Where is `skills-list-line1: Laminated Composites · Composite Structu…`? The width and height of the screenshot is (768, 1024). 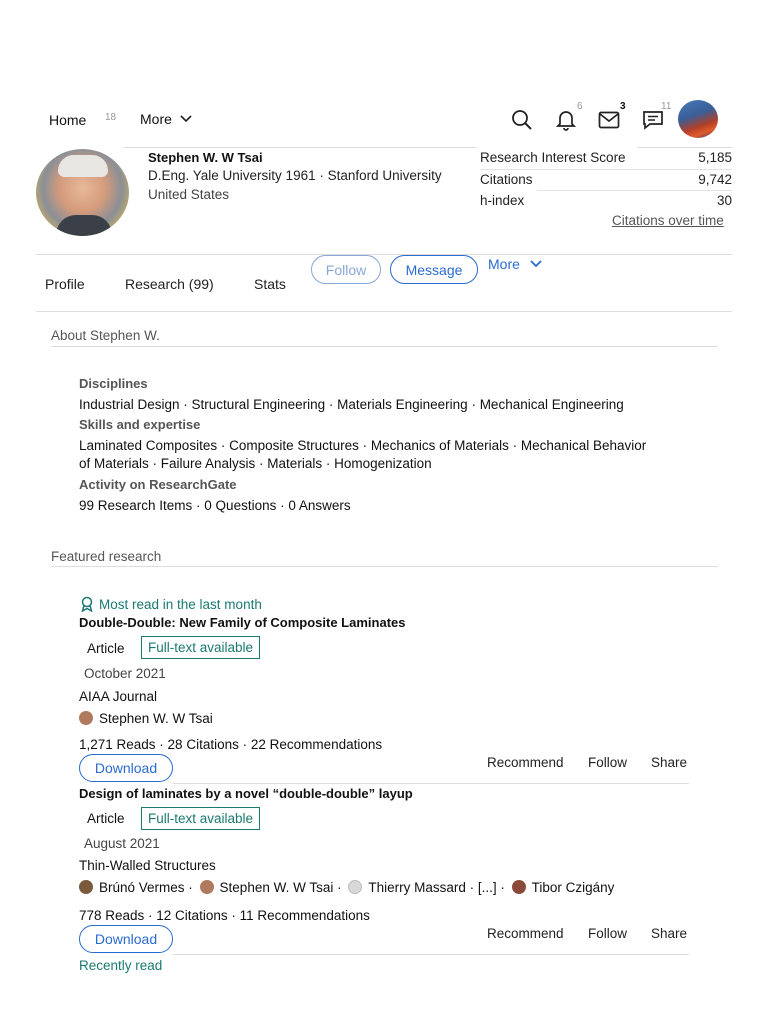
skills-list-line1: Laminated Composites · Composite Structu… is located at coordinates (363, 445).